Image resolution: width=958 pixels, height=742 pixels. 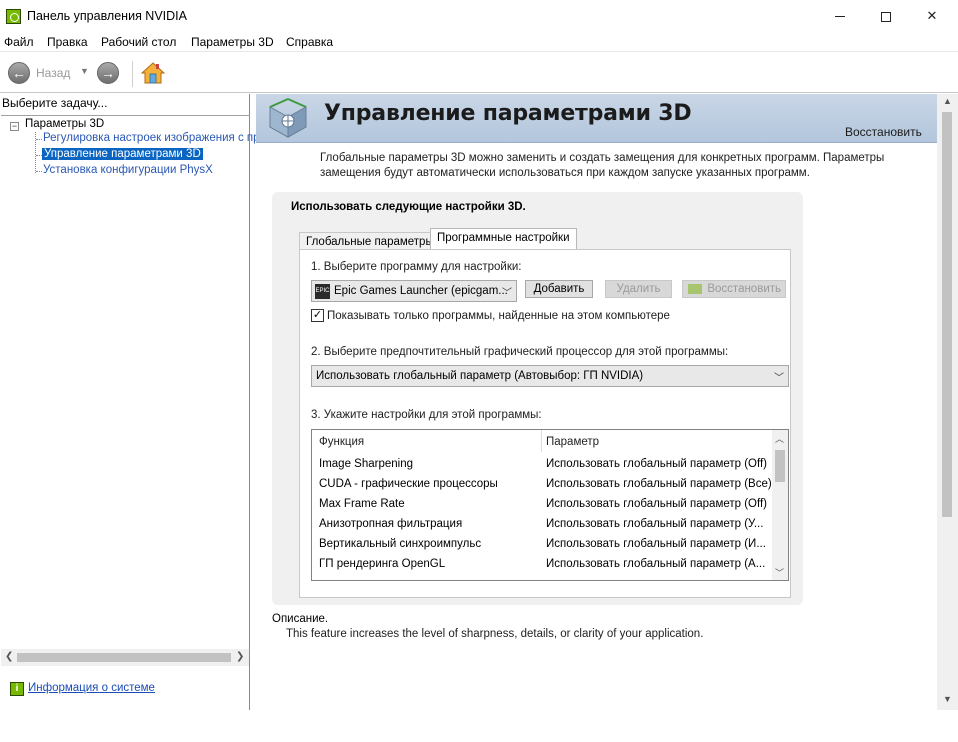 I want to click on table-vertical-scrollbar: ︿ ﹀, so click(x=780, y=505).